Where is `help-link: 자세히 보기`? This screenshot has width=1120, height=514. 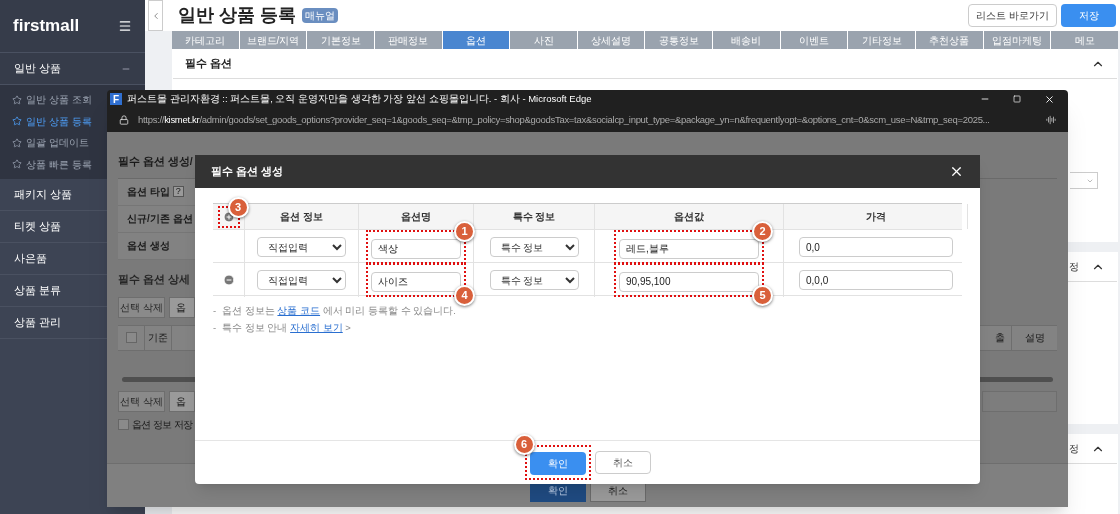
help-link: 자세히 보기 is located at coordinates (316, 328).